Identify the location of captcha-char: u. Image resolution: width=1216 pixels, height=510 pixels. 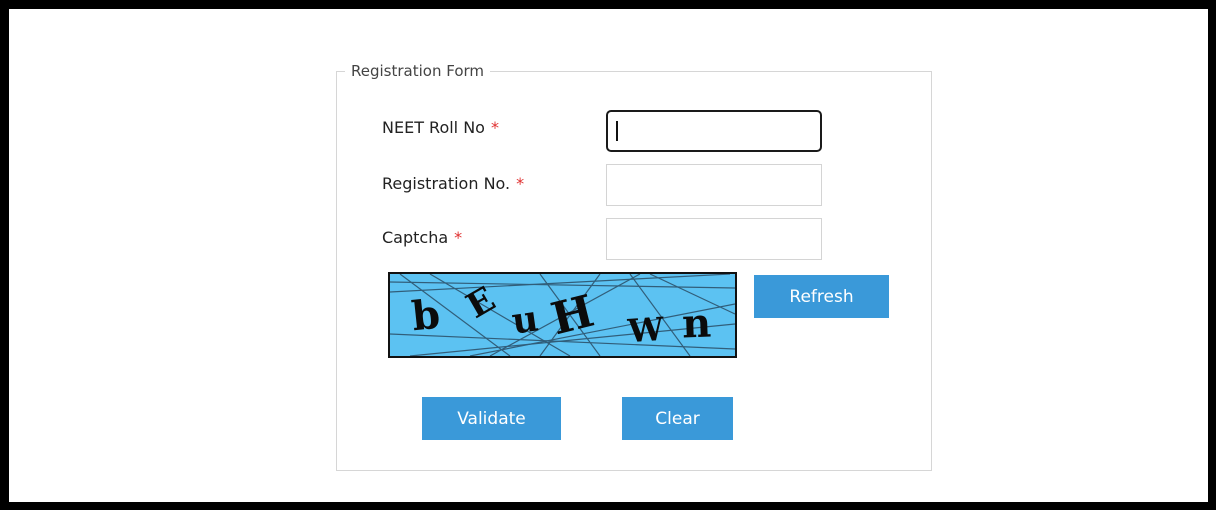
(525, 320).